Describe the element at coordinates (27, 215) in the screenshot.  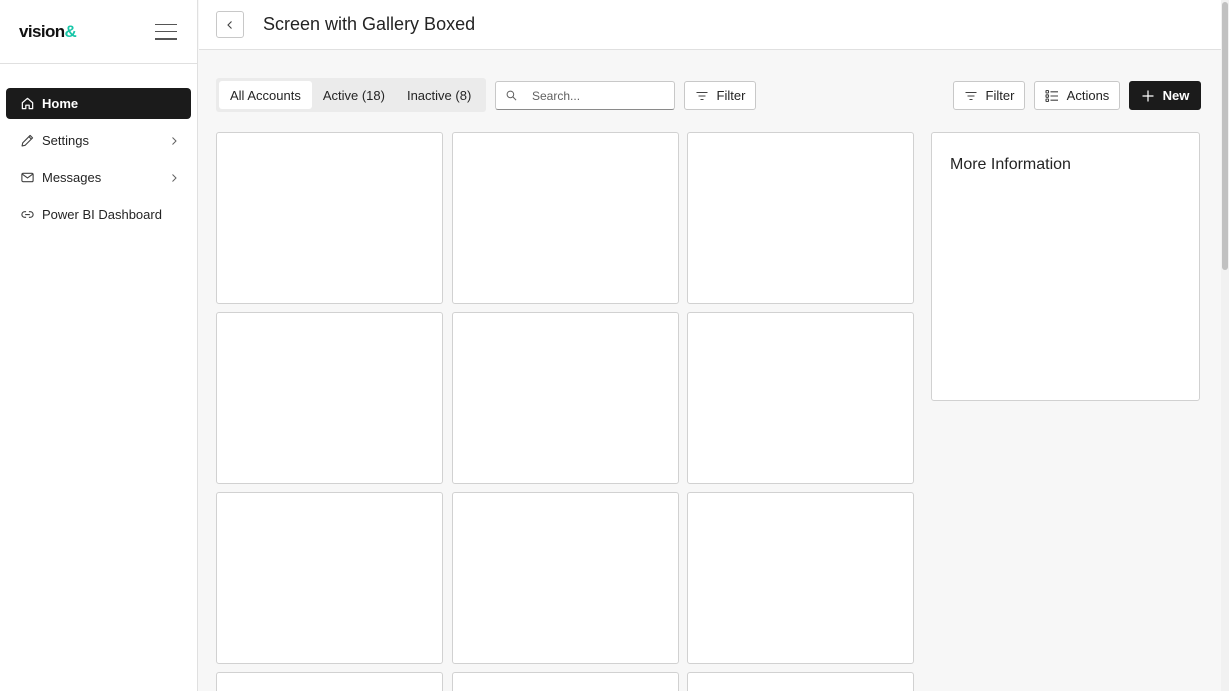
I see `link-icon` at that location.